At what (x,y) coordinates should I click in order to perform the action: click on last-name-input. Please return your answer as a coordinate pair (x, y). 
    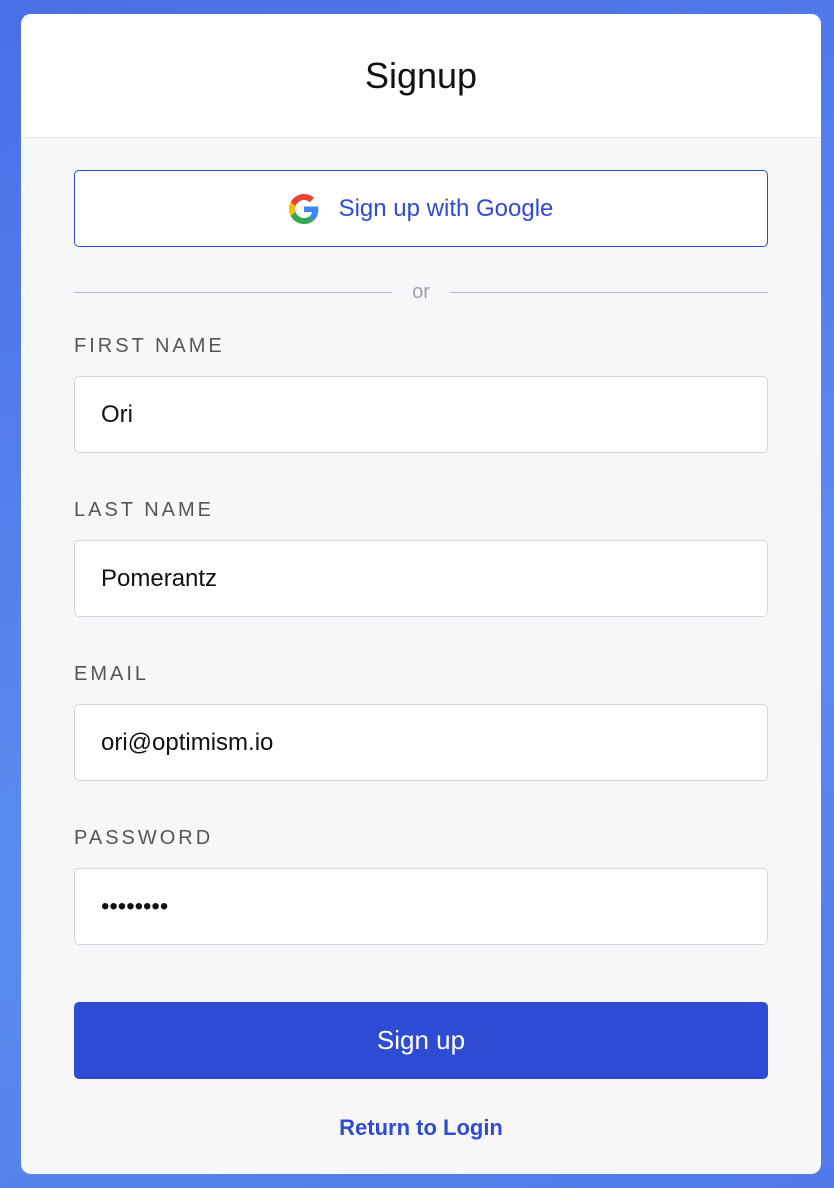
    Looking at the image, I should click on (421, 578).